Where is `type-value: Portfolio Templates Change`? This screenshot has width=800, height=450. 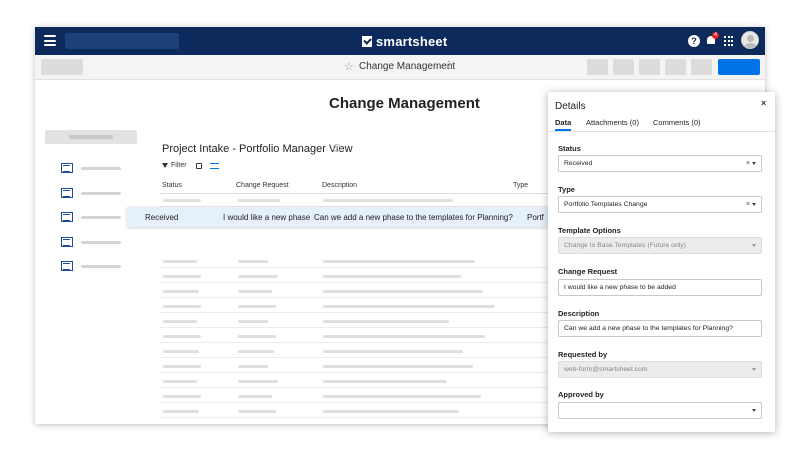 type-value: Portfolio Templates Change is located at coordinates (606, 204).